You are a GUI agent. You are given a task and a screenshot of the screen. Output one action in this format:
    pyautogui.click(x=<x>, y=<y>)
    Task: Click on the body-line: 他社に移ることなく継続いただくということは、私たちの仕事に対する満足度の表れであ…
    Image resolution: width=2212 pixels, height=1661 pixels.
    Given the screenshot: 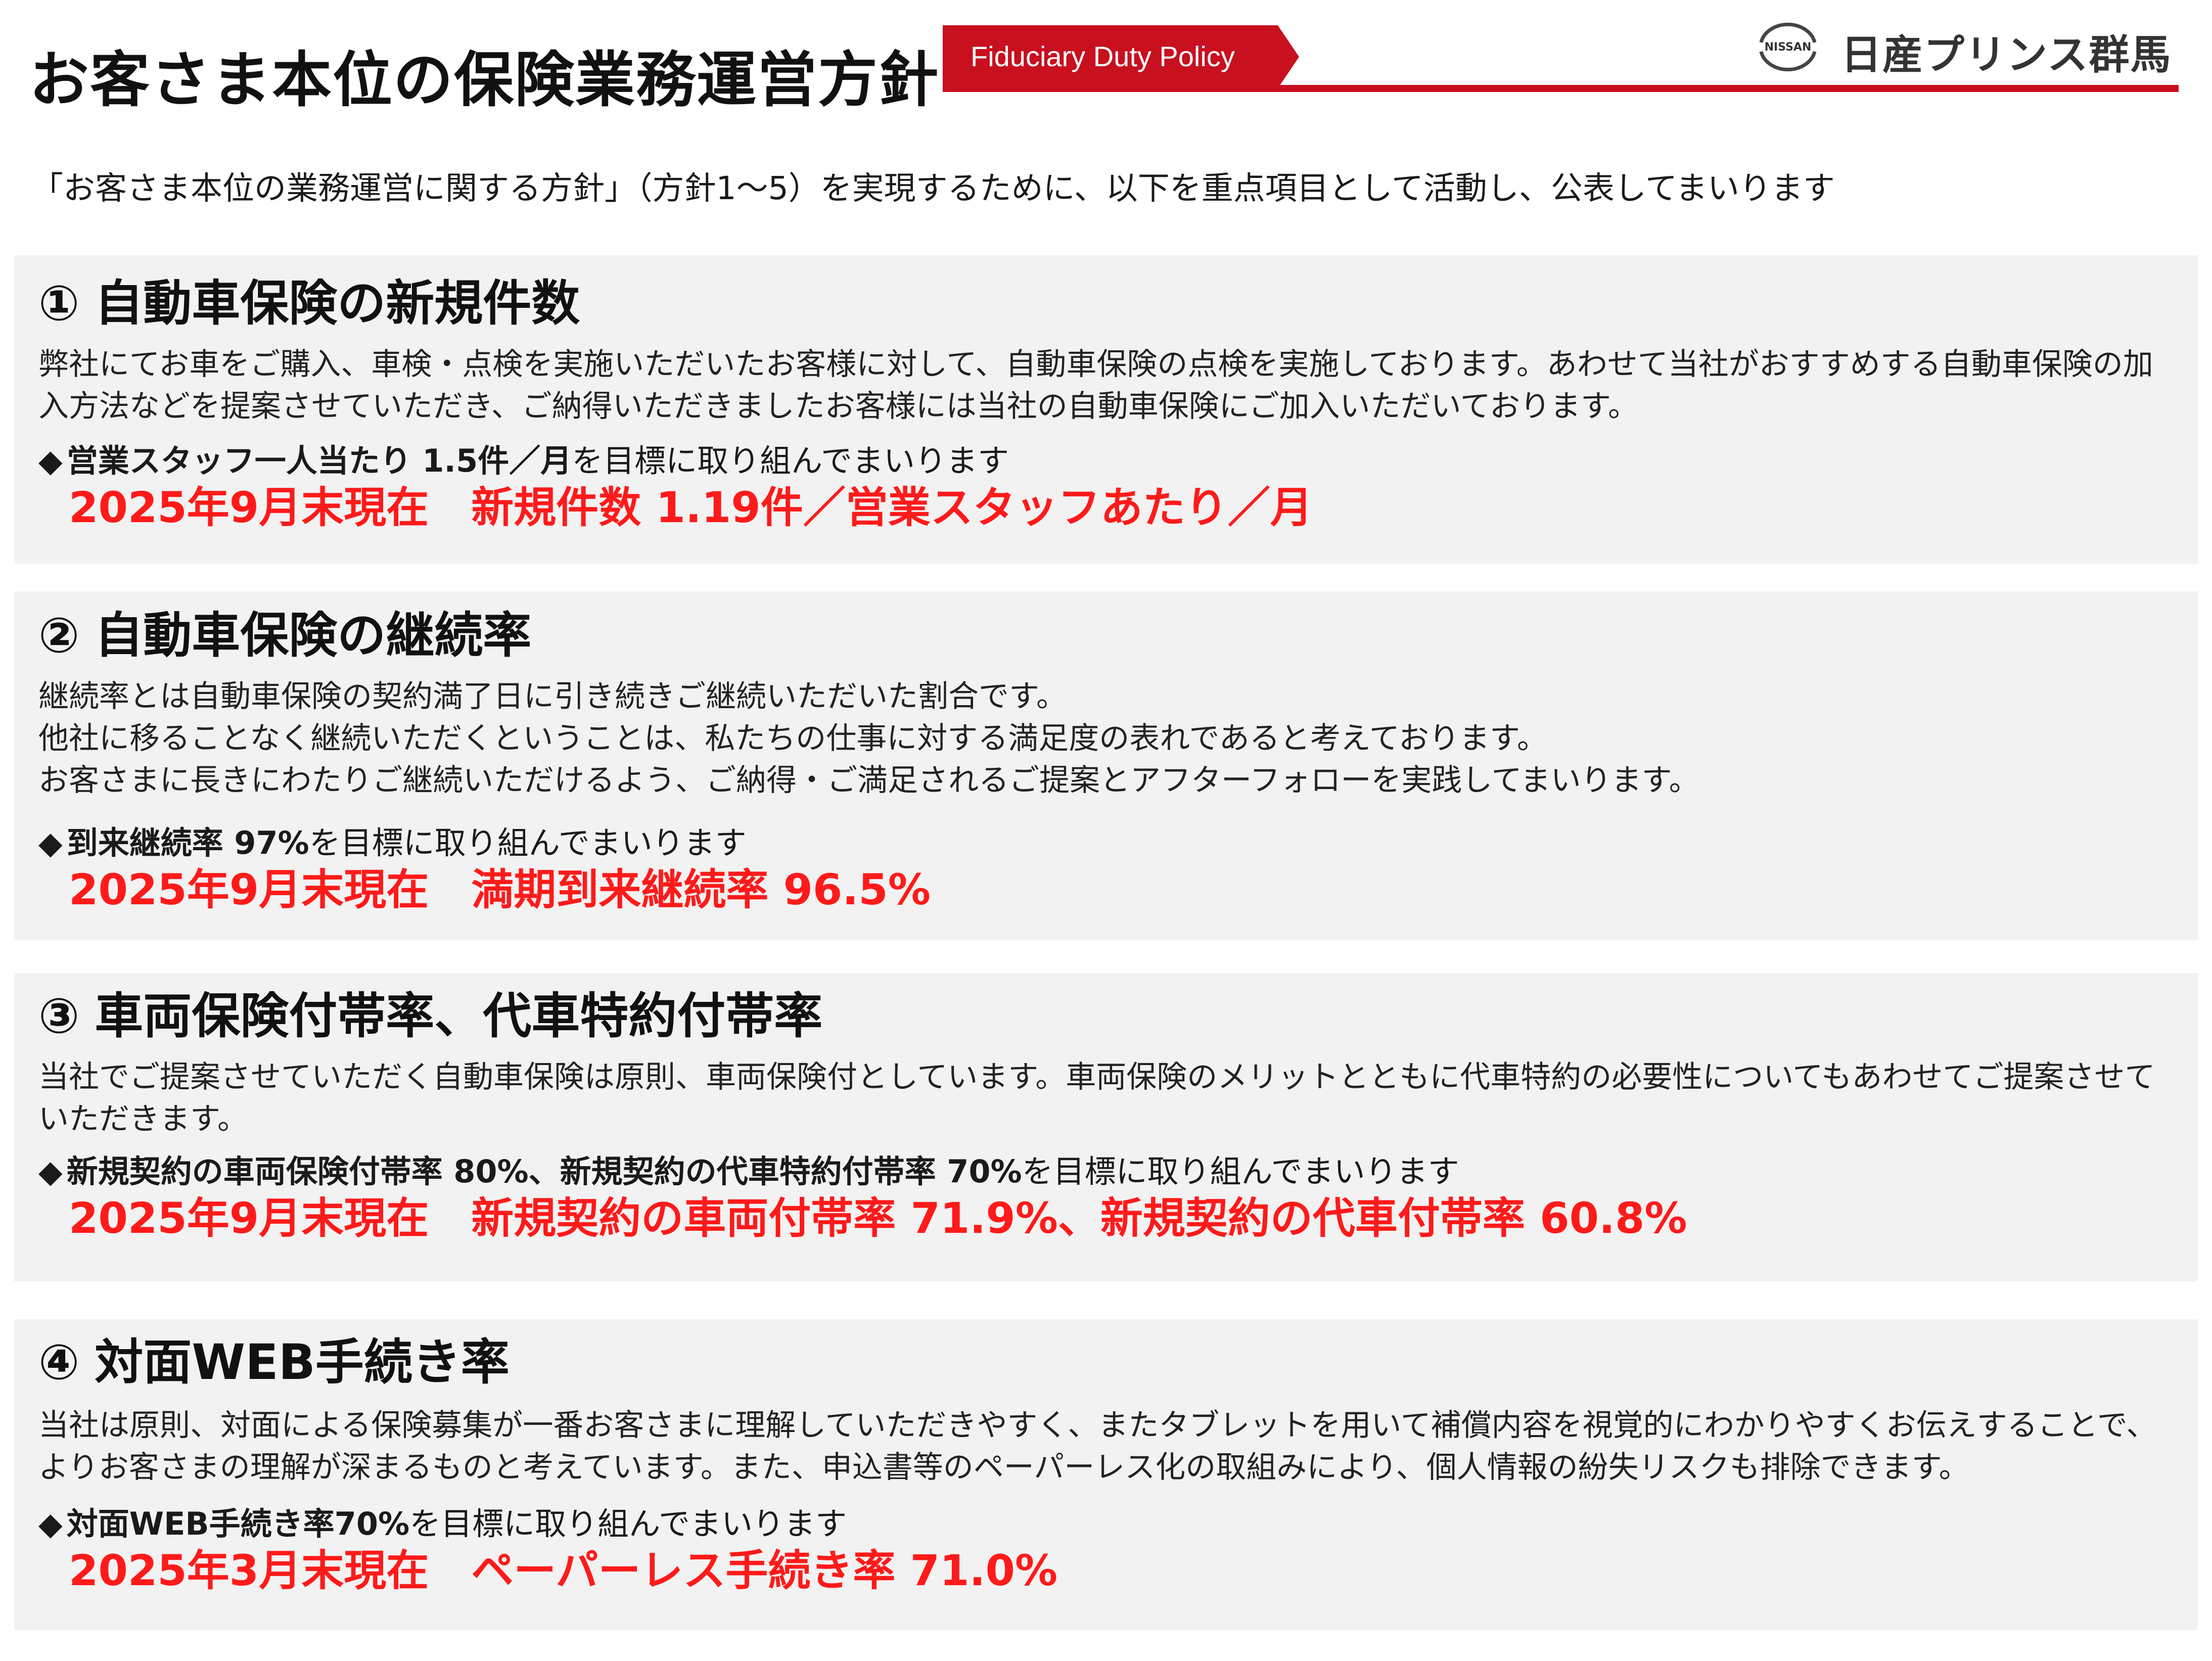 What is the action you would take?
    pyautogui.click(x=792, y=738)
    